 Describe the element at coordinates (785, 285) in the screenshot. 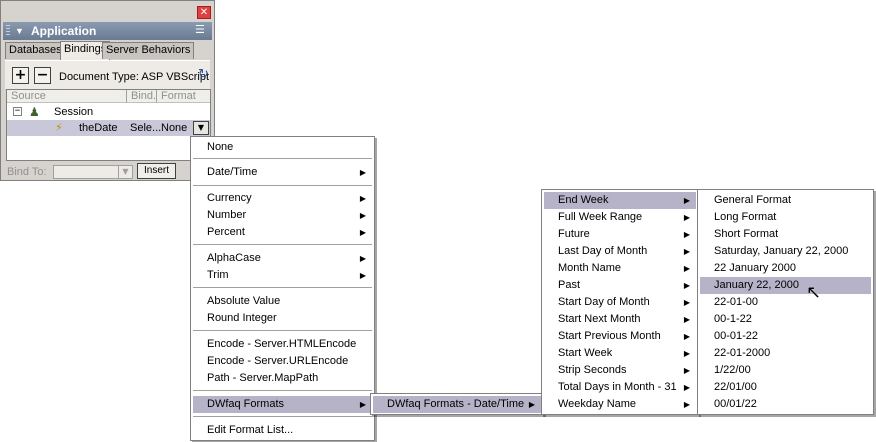

I see `menu-item-format-month-day-year: January 22, 2000` at that location.